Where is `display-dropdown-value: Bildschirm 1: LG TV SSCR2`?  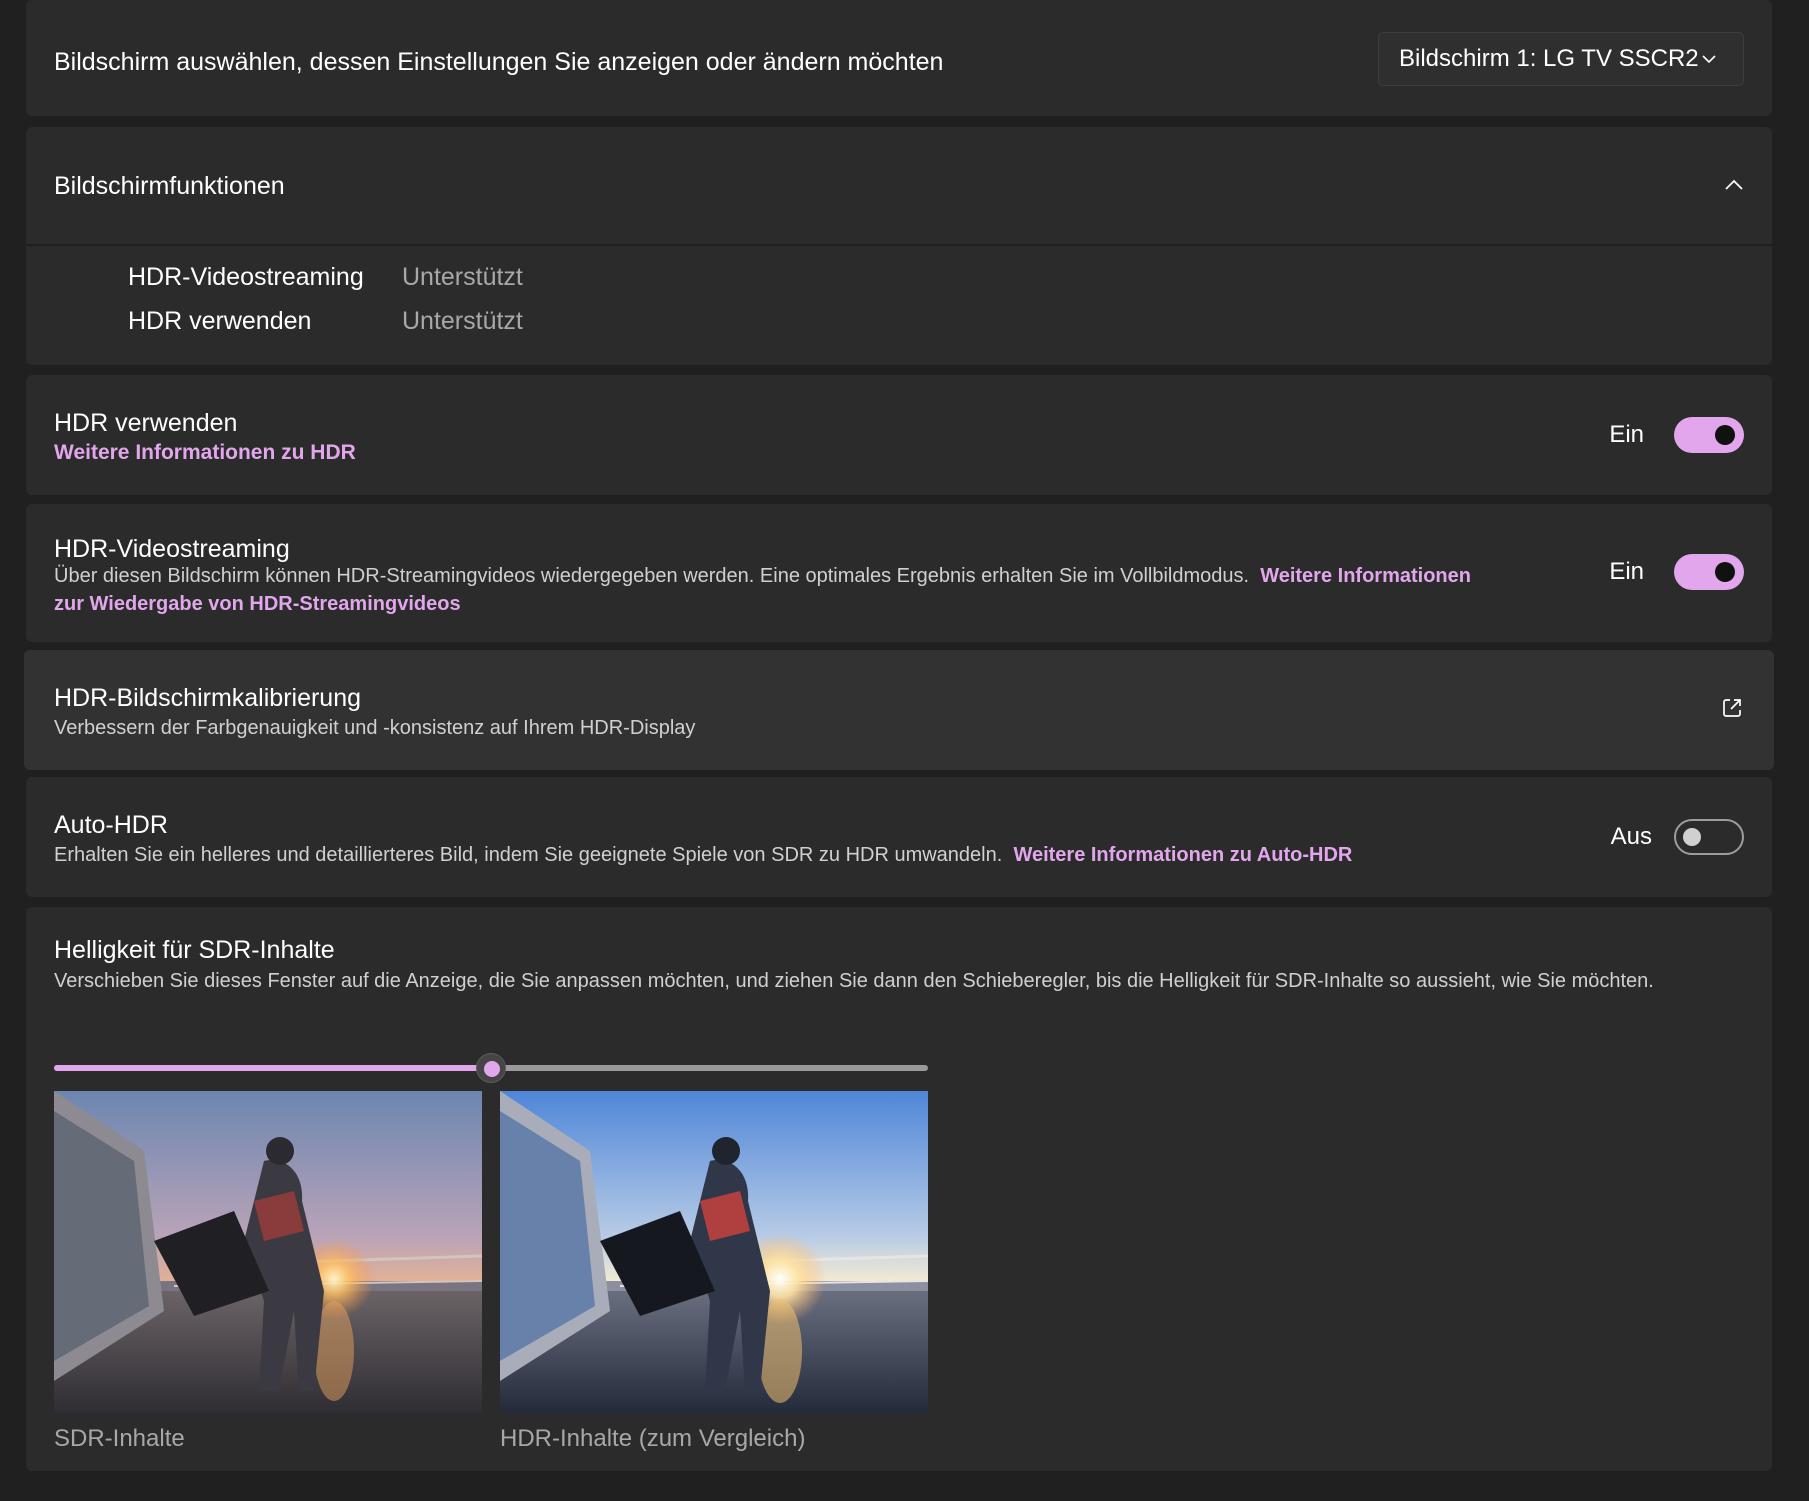
display-dropdown-value: Bildschirm 1: LG TV SSCR2 is located at coordinates (1549, 58).